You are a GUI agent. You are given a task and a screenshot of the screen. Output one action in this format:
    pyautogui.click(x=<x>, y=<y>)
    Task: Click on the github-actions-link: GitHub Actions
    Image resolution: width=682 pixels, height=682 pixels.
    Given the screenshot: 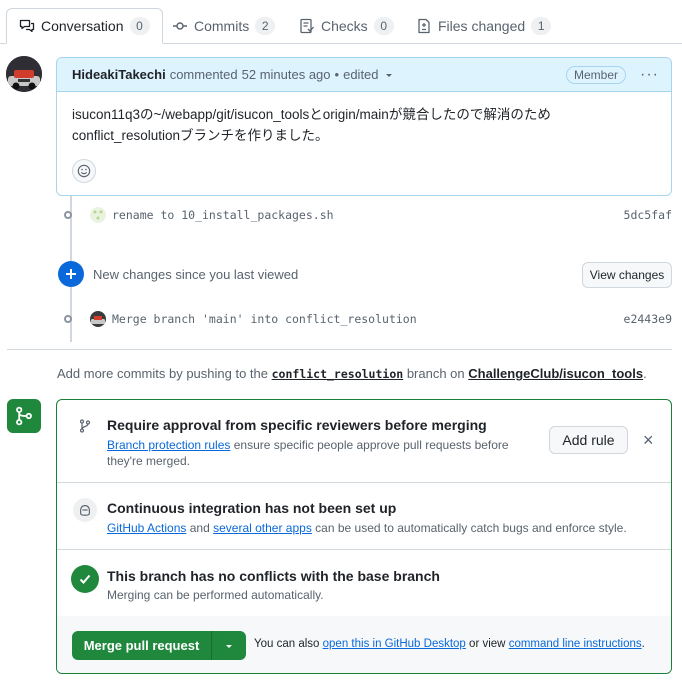 What is the action you would take?
    pyautogui.click(x=146, y=528)
    